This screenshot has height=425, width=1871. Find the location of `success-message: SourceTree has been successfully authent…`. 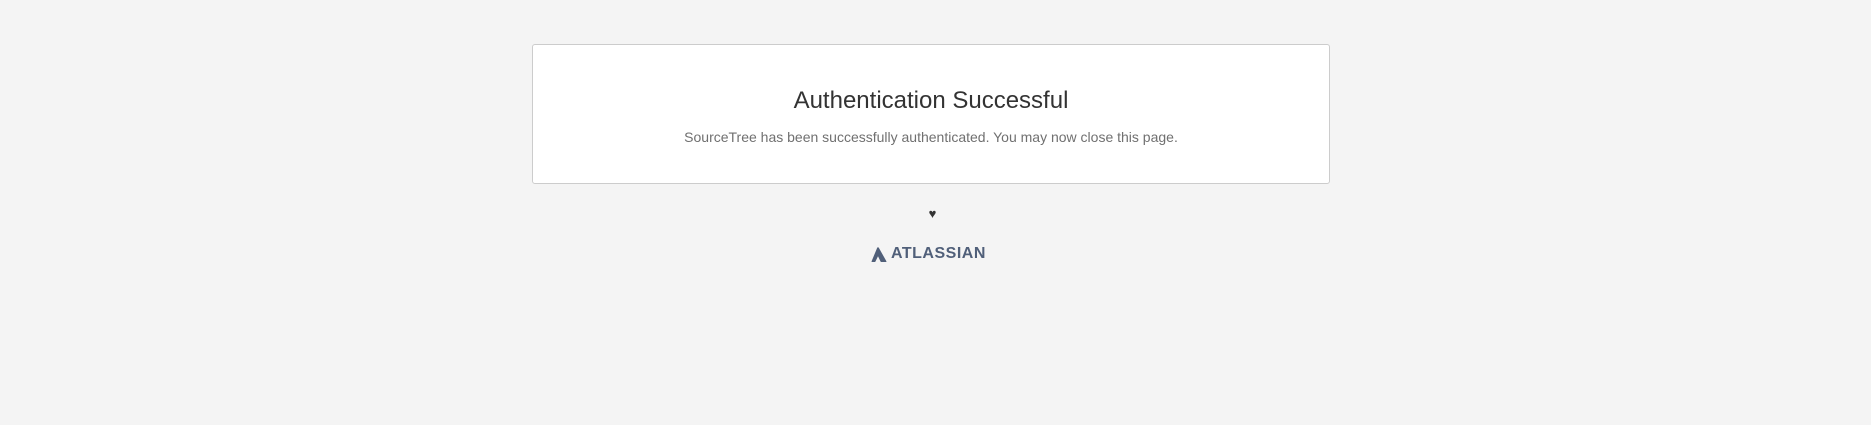

success-message: SourceTree has been successfully authent… is located at coordinates (931, 137).